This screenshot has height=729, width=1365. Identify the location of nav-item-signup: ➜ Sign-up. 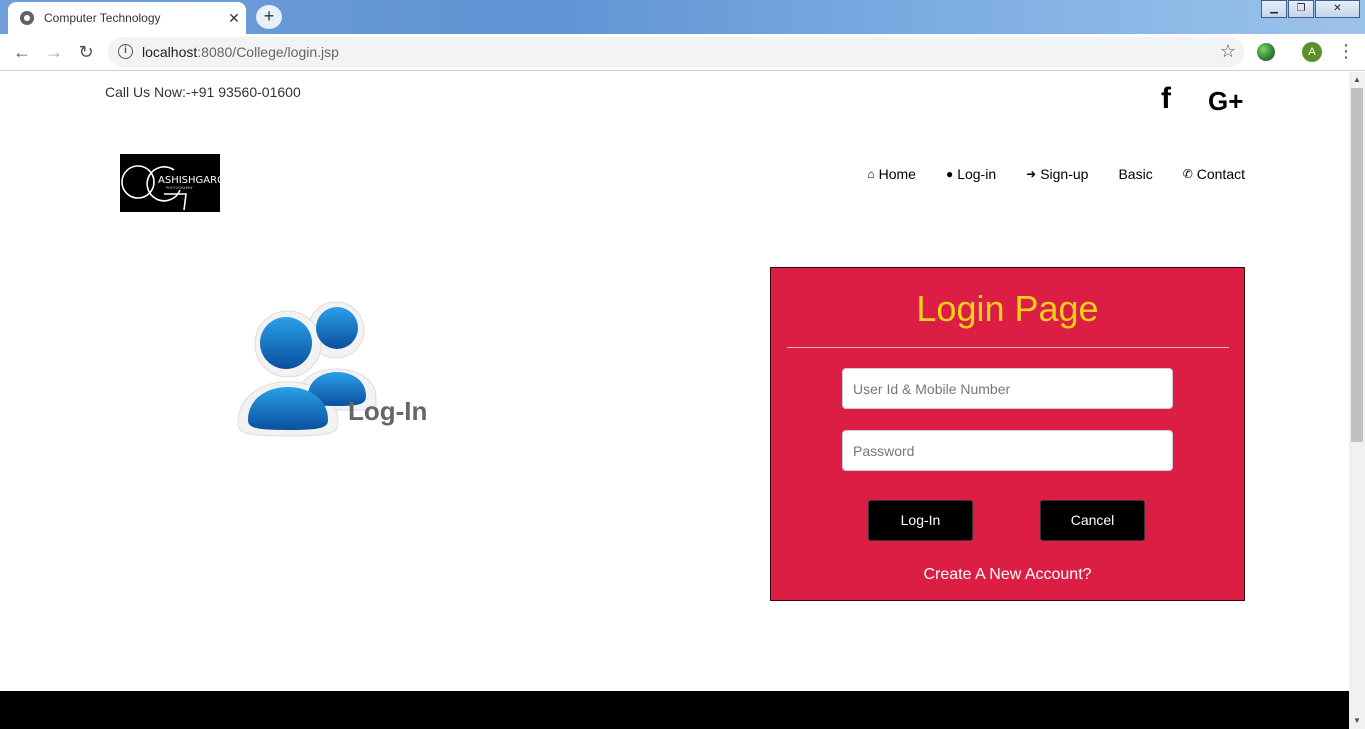
(1057, 174).